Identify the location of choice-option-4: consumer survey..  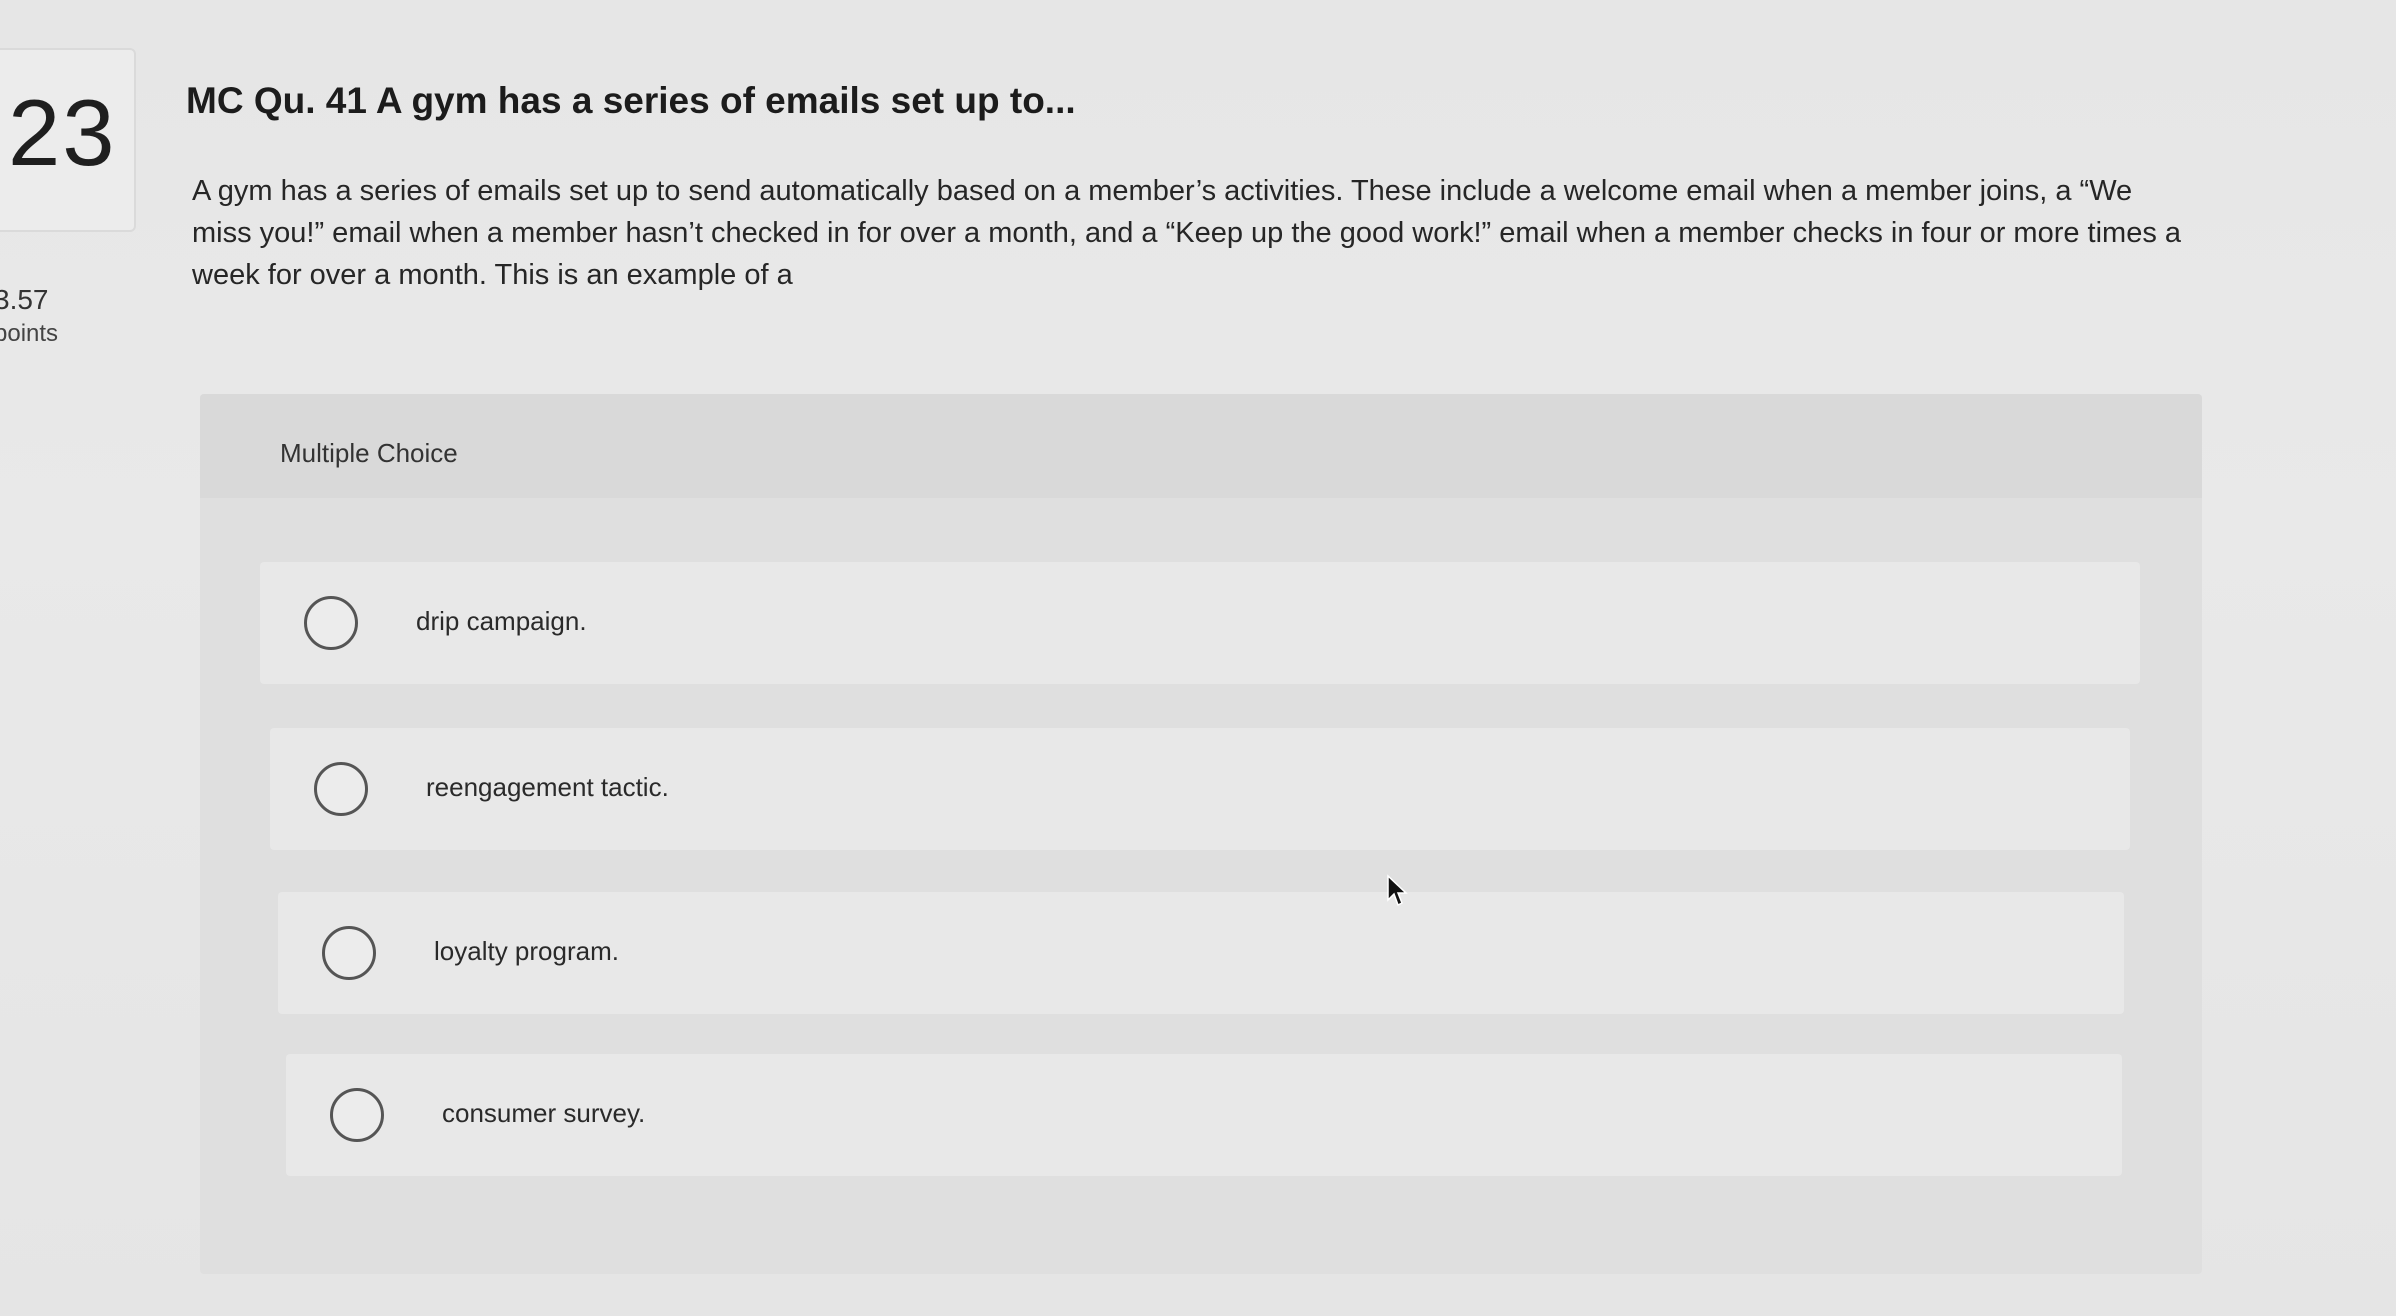
(1204, 1115).